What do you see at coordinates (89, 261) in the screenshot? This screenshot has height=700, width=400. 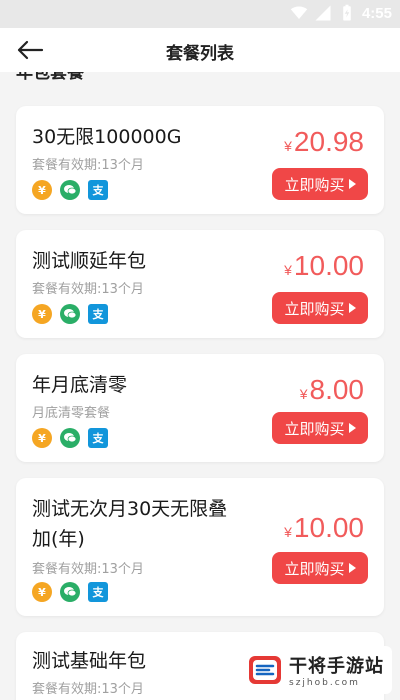 I see `package-name: 测试顺延年包` at bounding box center [89, 261].